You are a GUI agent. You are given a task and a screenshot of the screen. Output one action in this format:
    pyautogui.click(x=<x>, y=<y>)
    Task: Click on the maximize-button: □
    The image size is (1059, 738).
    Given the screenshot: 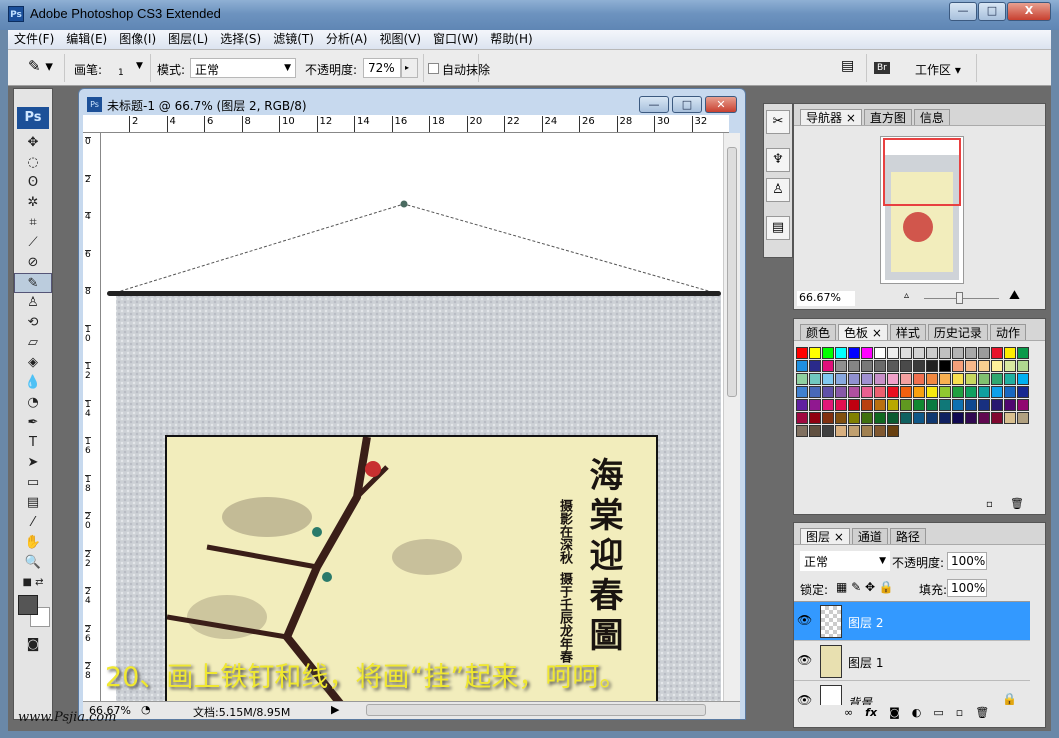 What is the action you would take?
    pyautogui.click(x=992, y=11)
    